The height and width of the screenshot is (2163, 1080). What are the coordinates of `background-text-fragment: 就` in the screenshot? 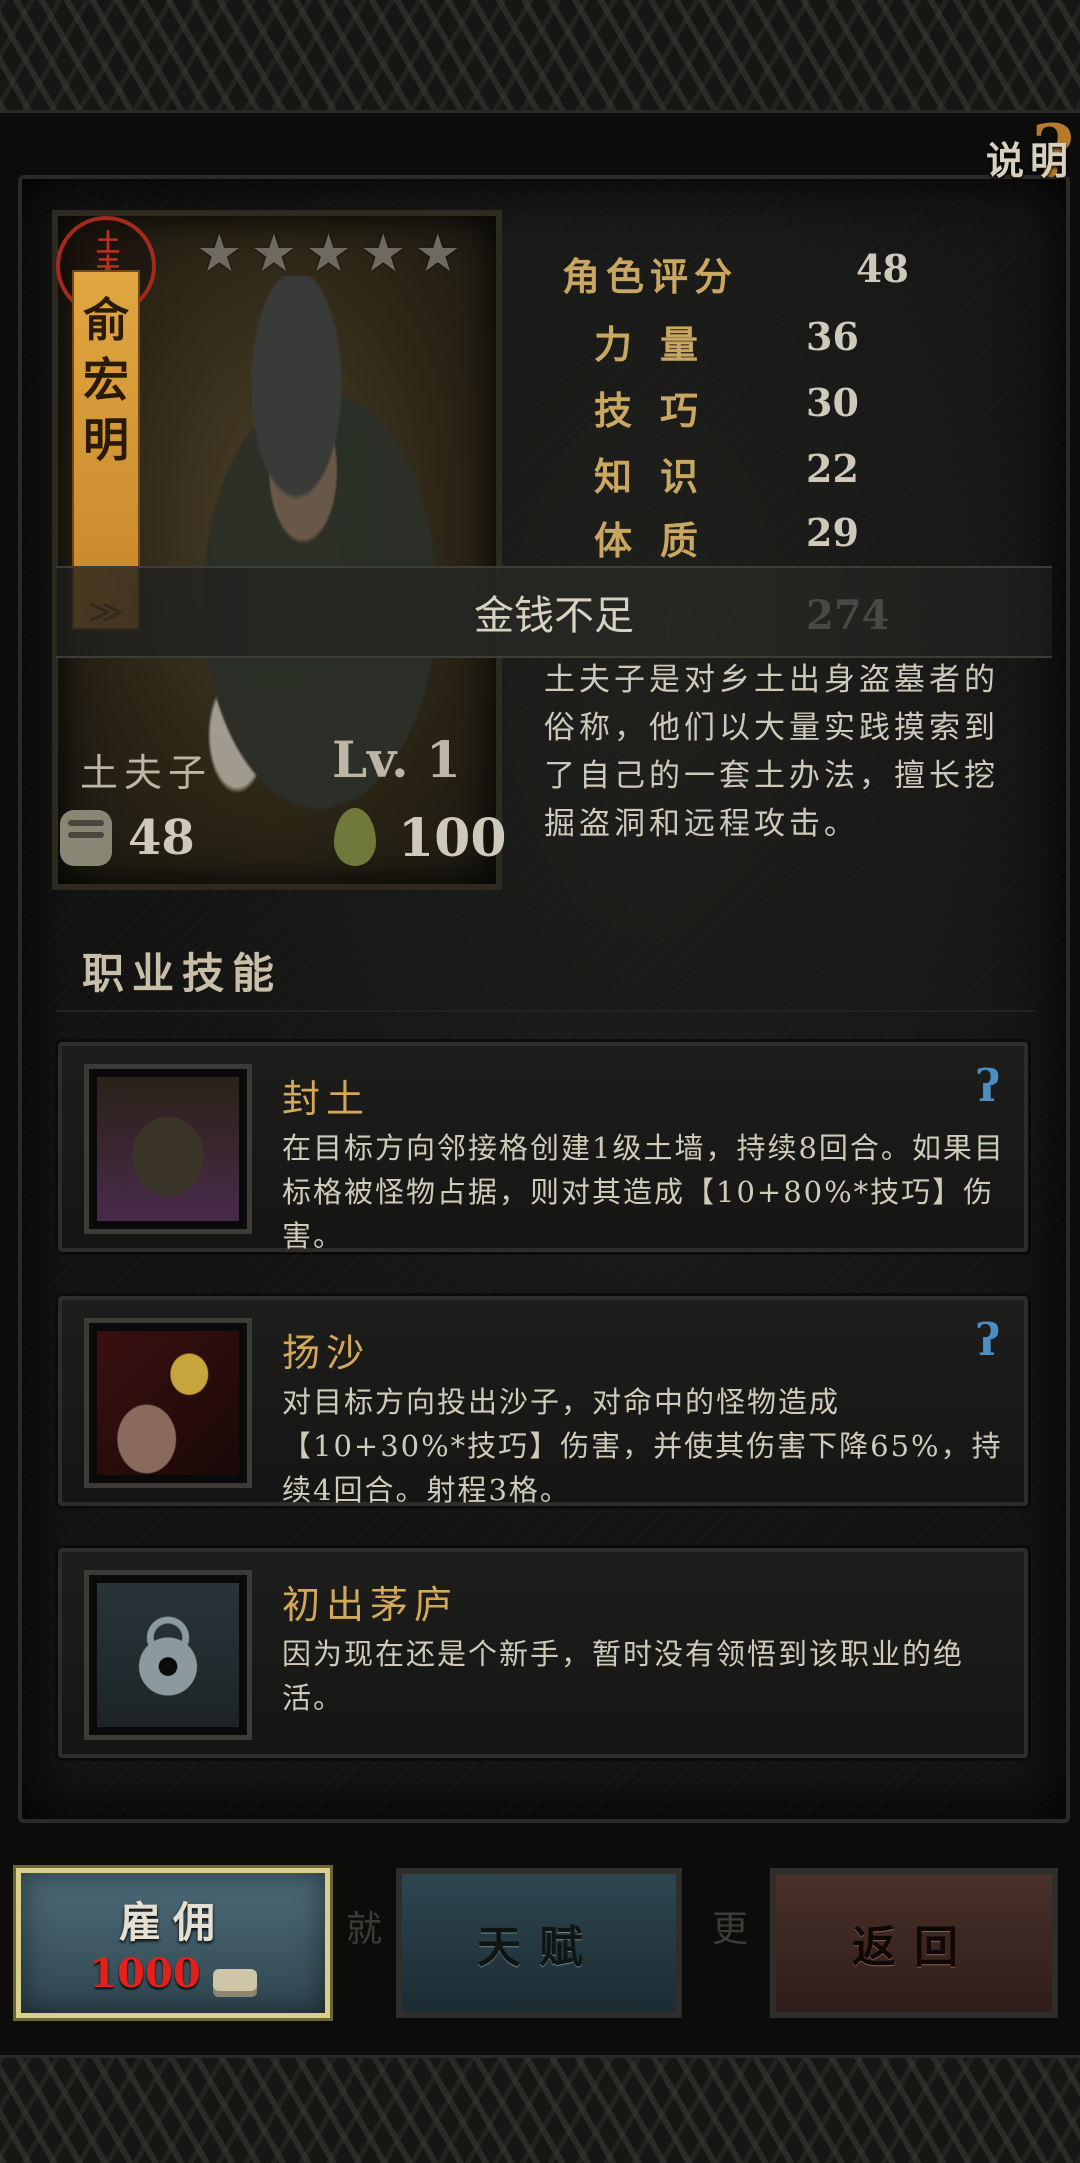 It's located at (364, 1929).